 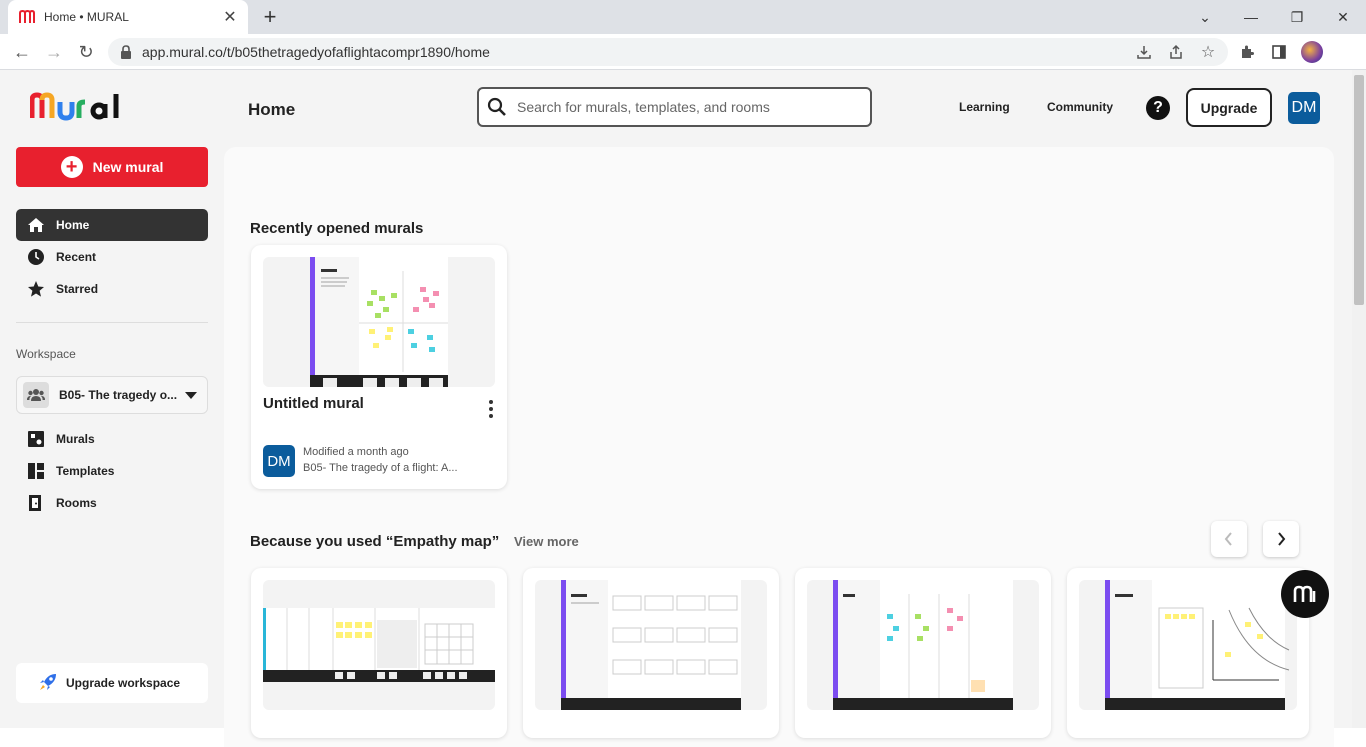 What do you see at coordinates (126, 52) in the screenshot?
I see `lock-icon` at bounding box center [126, 52].